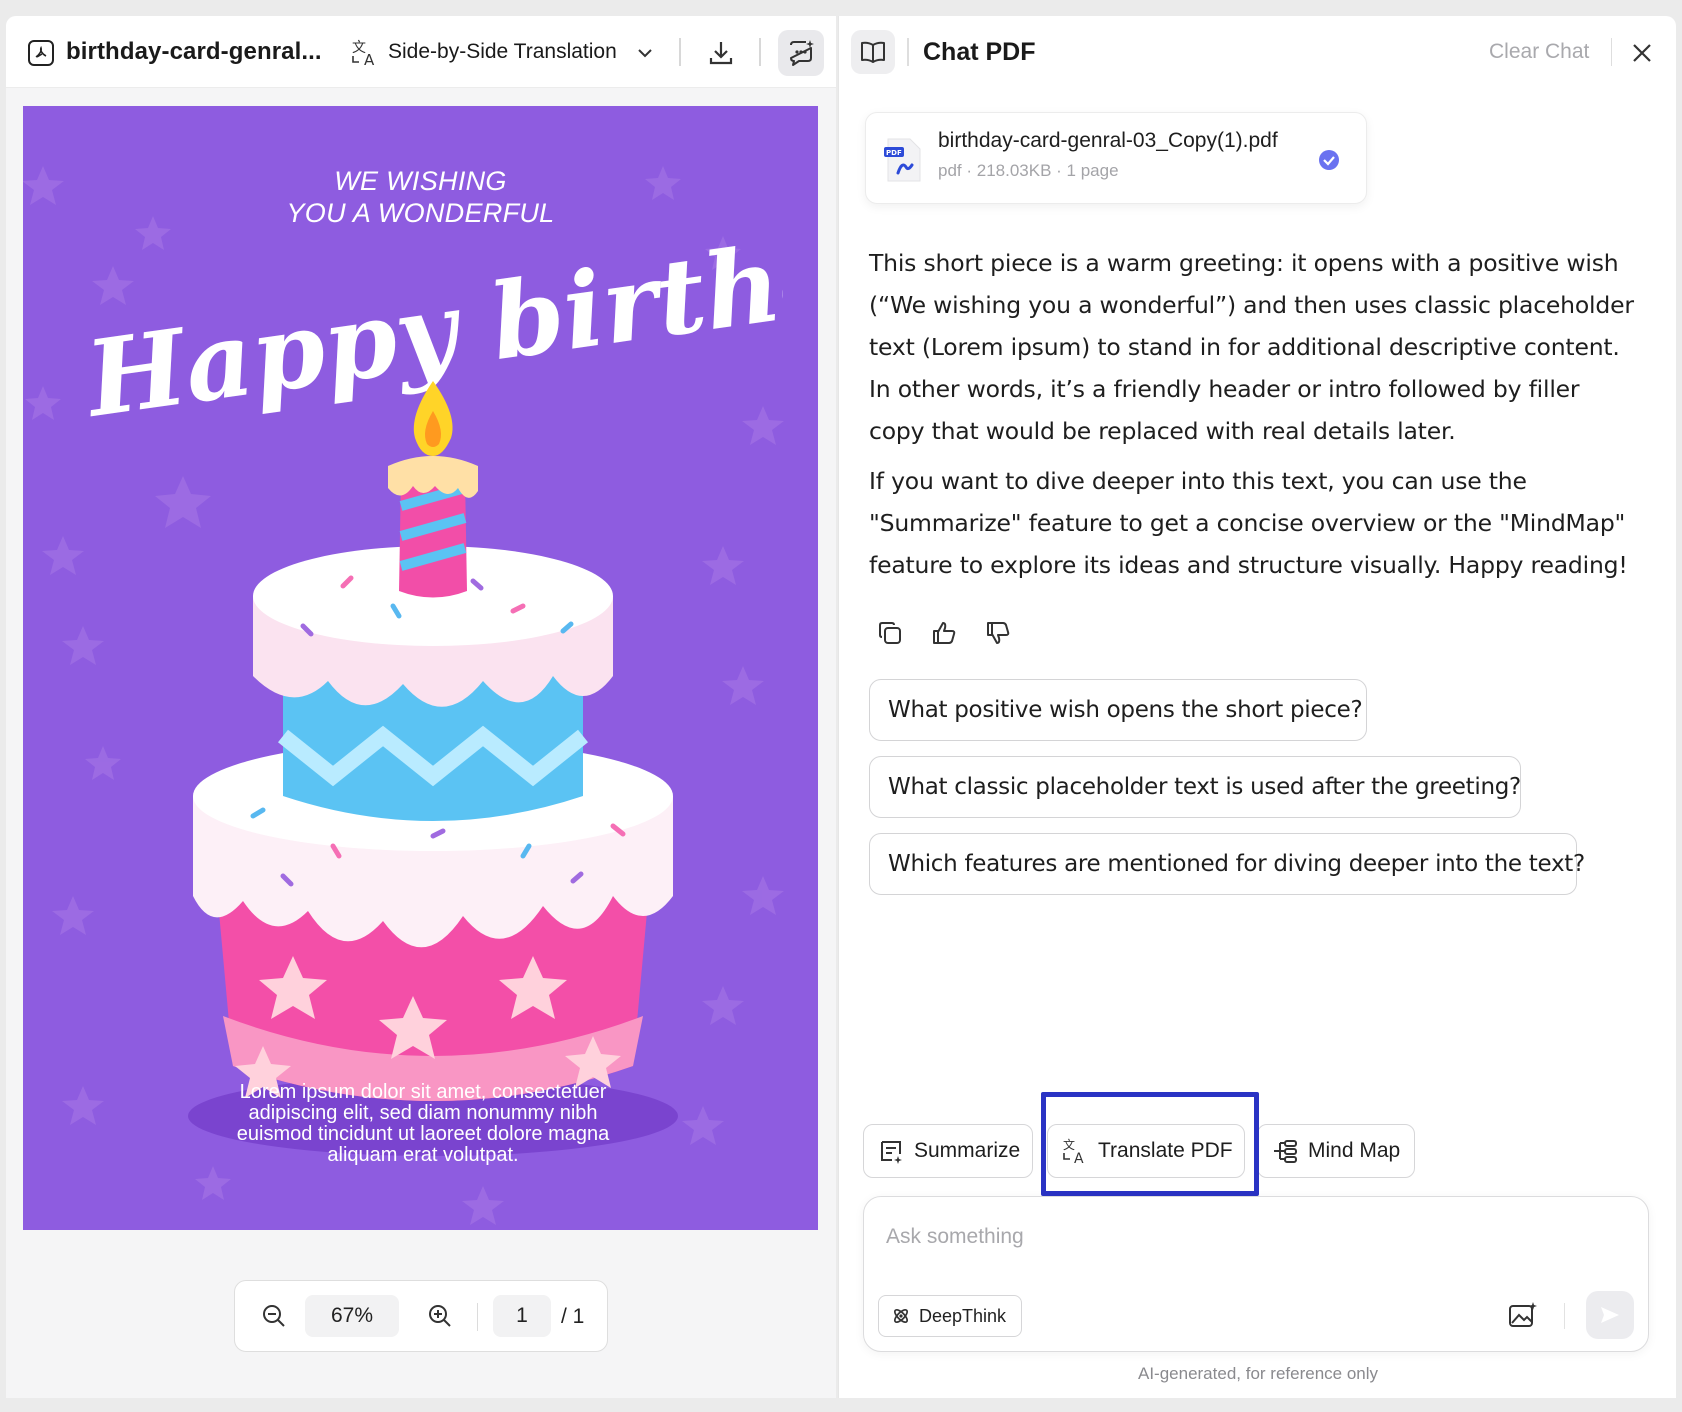 The width and height of the screenshot is (1682, 1412). What do you see at coordinates (891, 1152) in the screenshot?
I see `summarize-icon` at bounding box center [891, 1152].